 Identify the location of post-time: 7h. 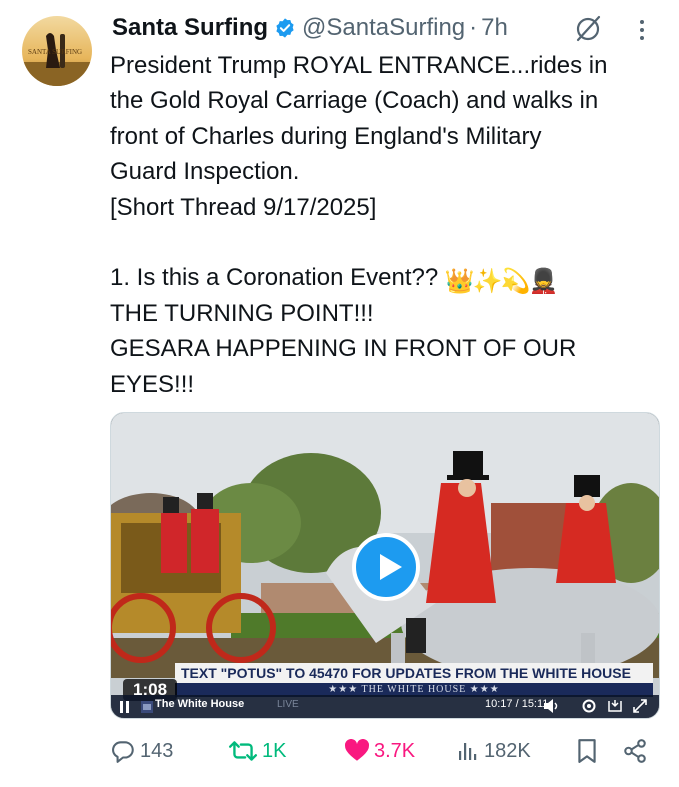
(494, 28).